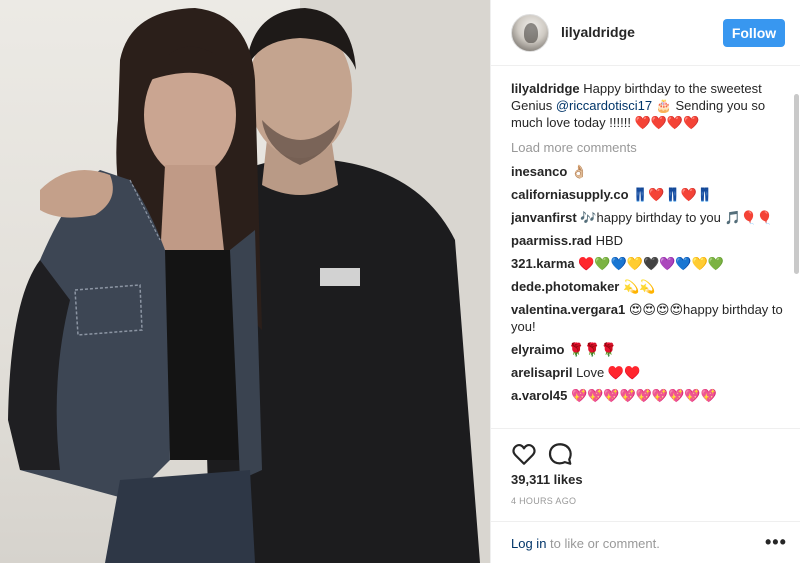 The height and width of the screenshot is (563, 800). I want to click on comments-scrollbar, so click(796, 182).